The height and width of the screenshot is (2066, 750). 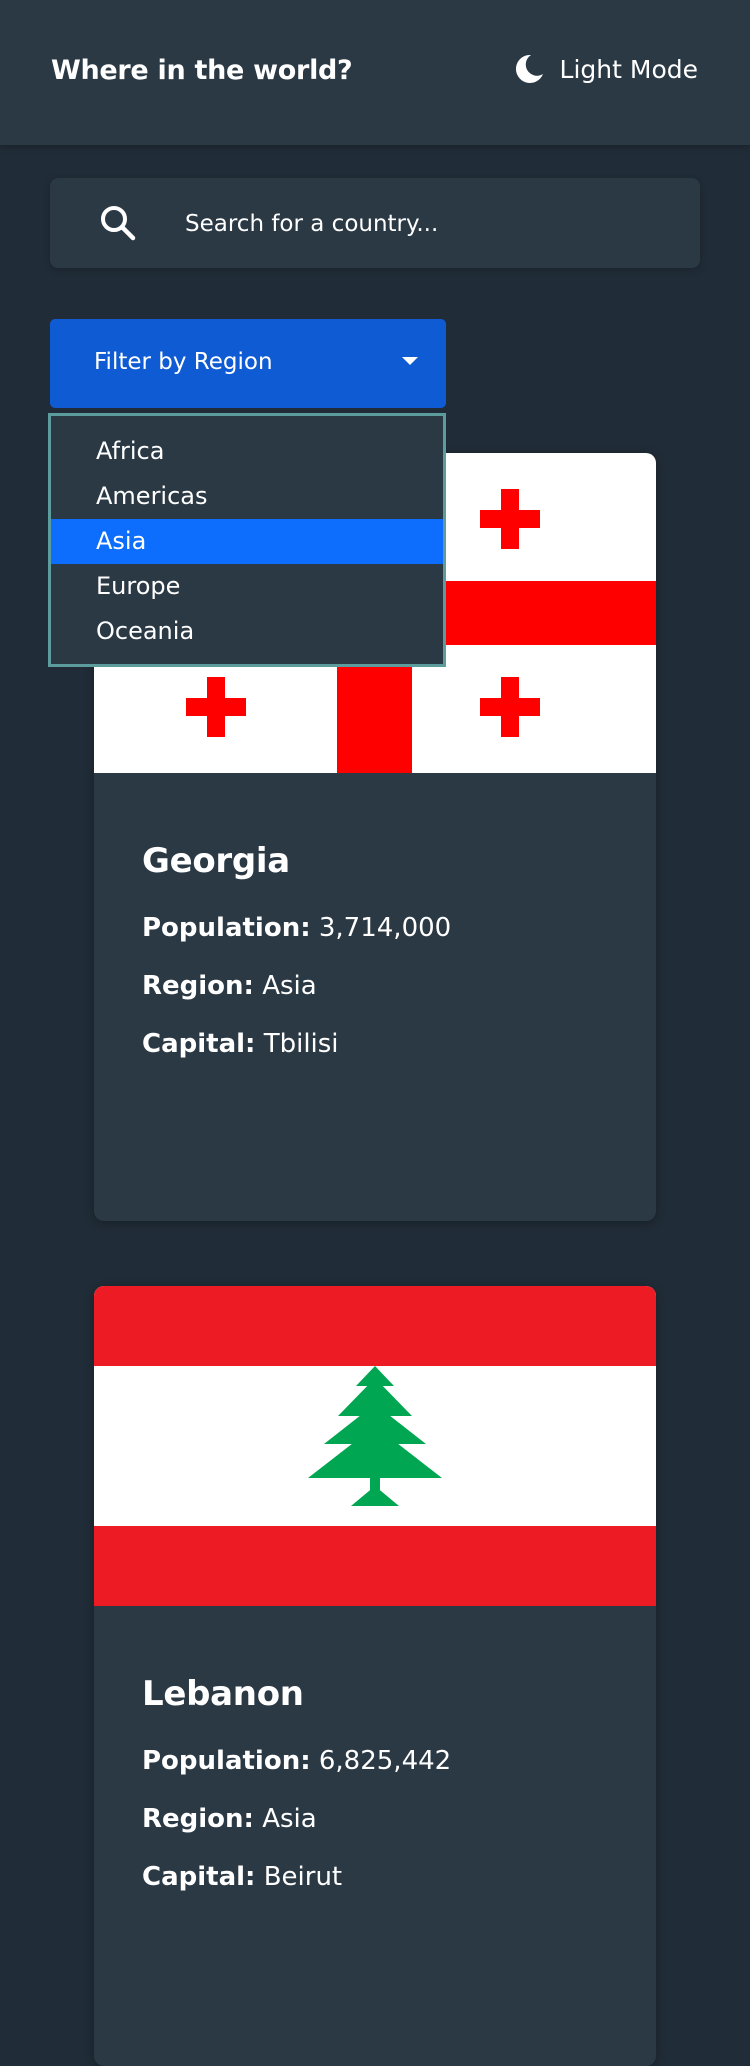 I want to click on capital-value: Tbilisi, so click(x=301, y=1044).